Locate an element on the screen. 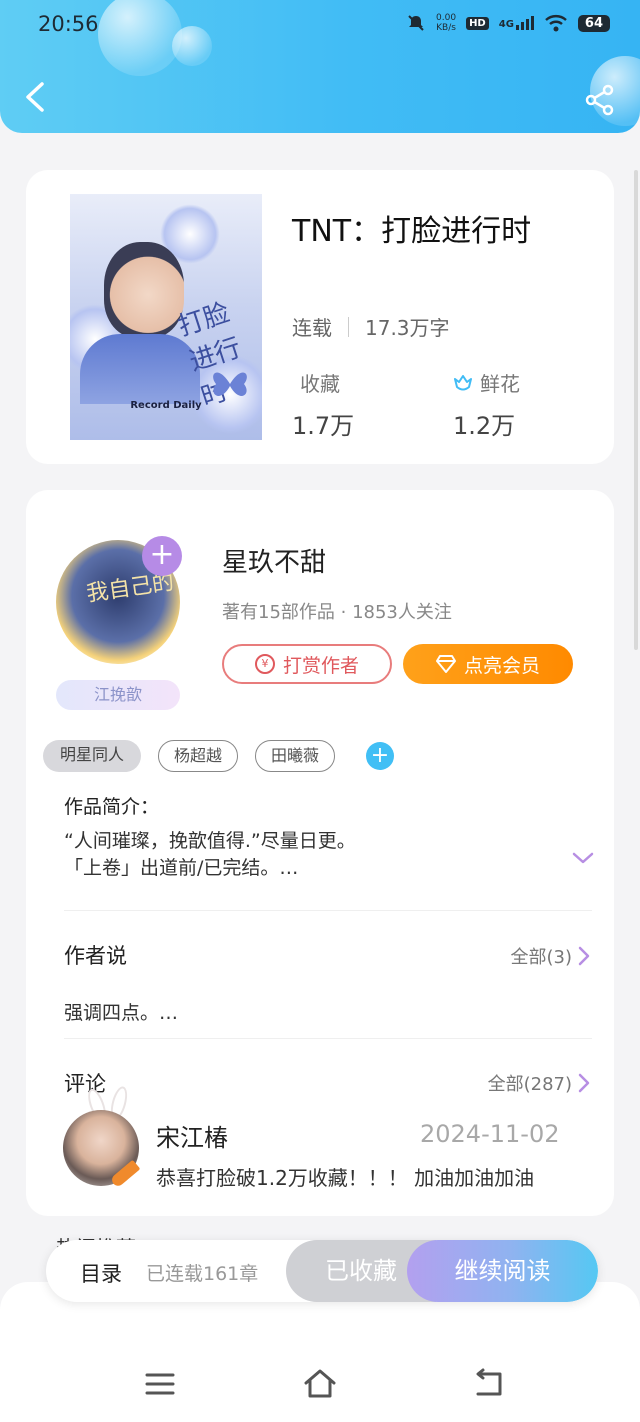  favorites-label: 收藏 is located at coordinates (320, 384).